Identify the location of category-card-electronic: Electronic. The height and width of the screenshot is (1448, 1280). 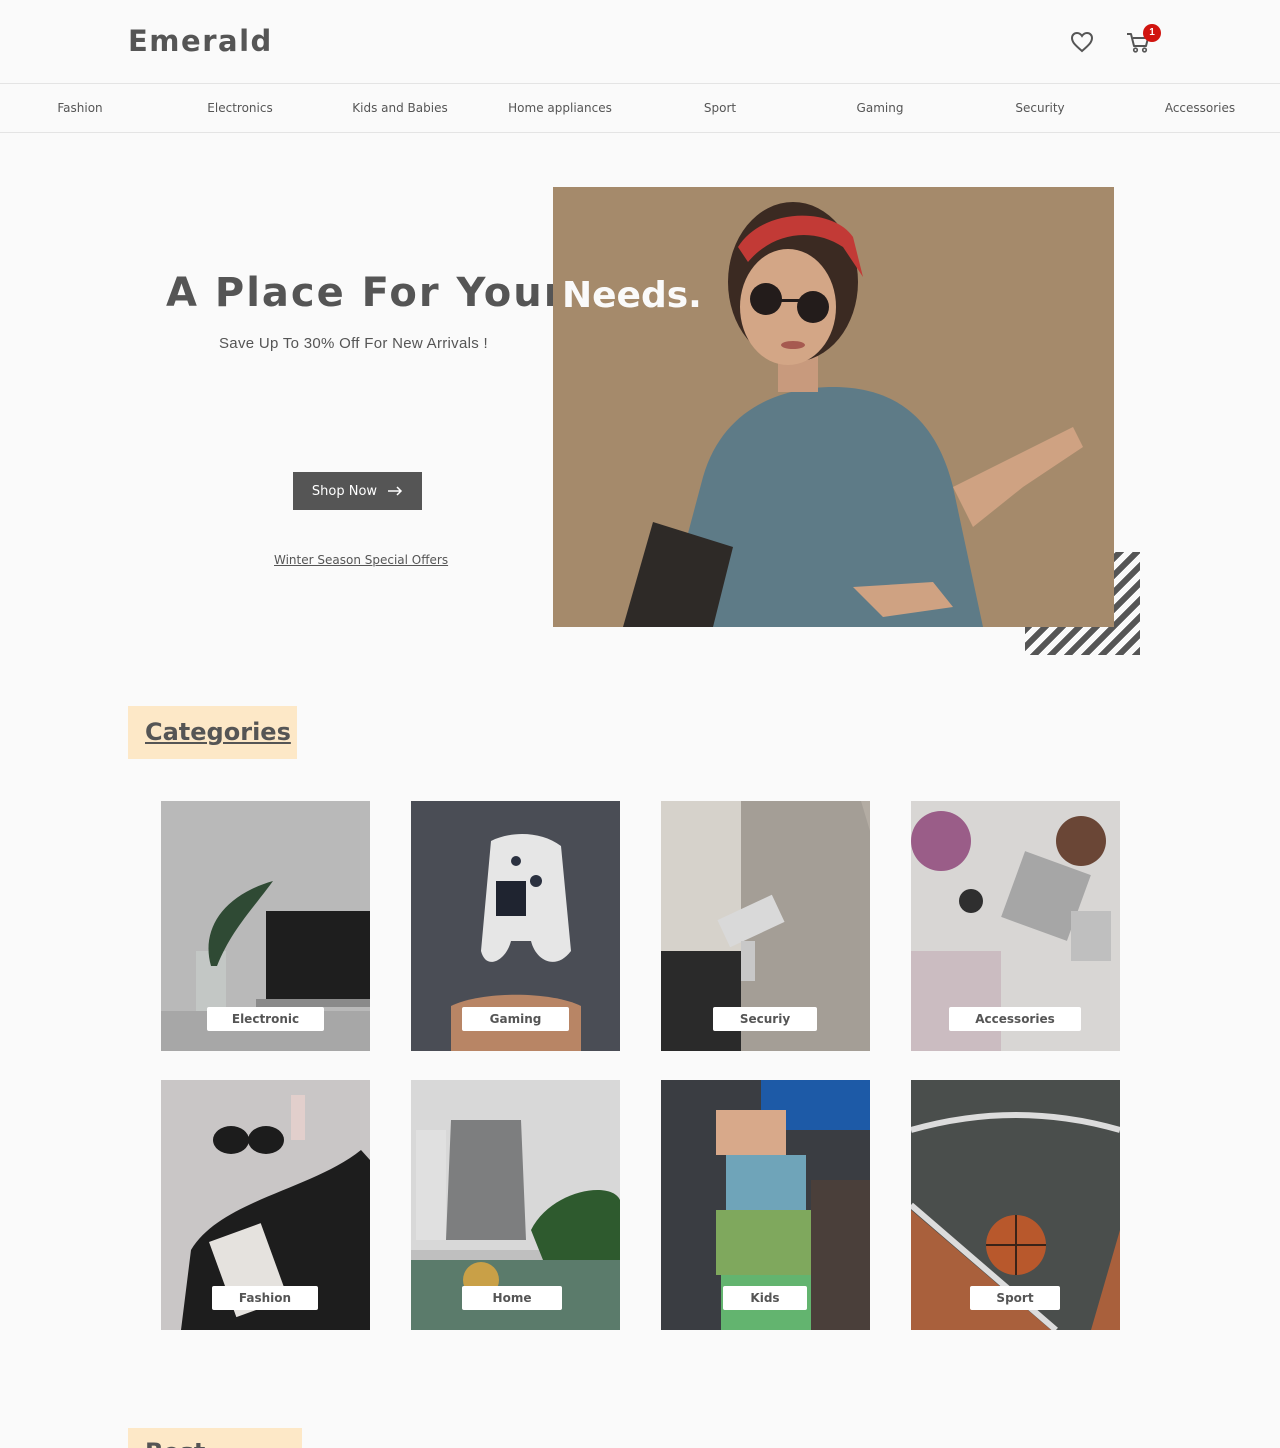
(265, 926).